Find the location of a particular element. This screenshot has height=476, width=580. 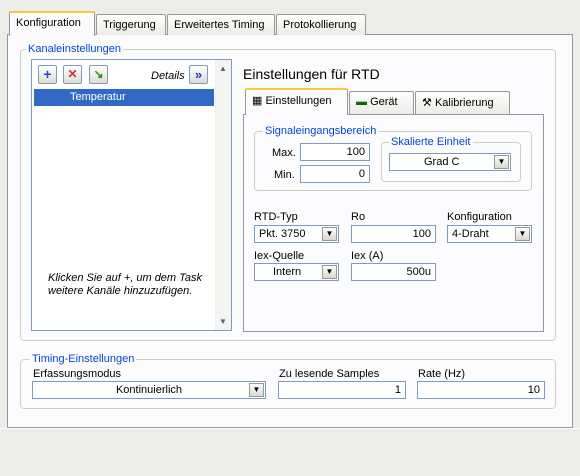

iex-label: Iex (A) is located at coordinates (367, 256).